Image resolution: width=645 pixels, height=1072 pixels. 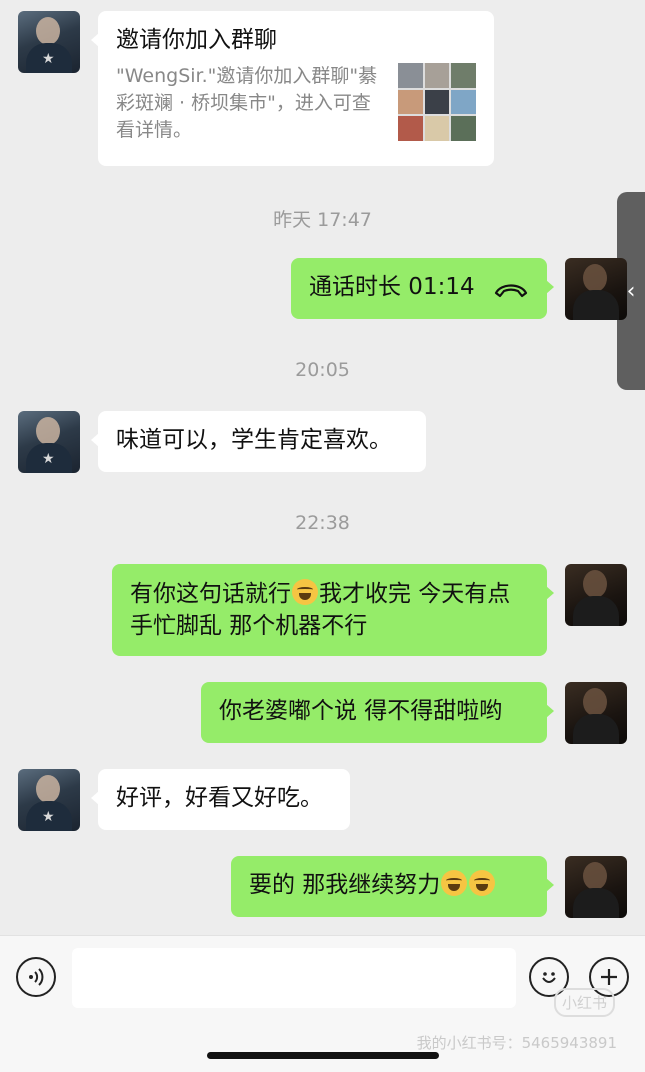 What do you see at coordinates (322, 220) in the screenshot?
I see `timestamp: 昨天 17:47` at bounding box center [322, 220].